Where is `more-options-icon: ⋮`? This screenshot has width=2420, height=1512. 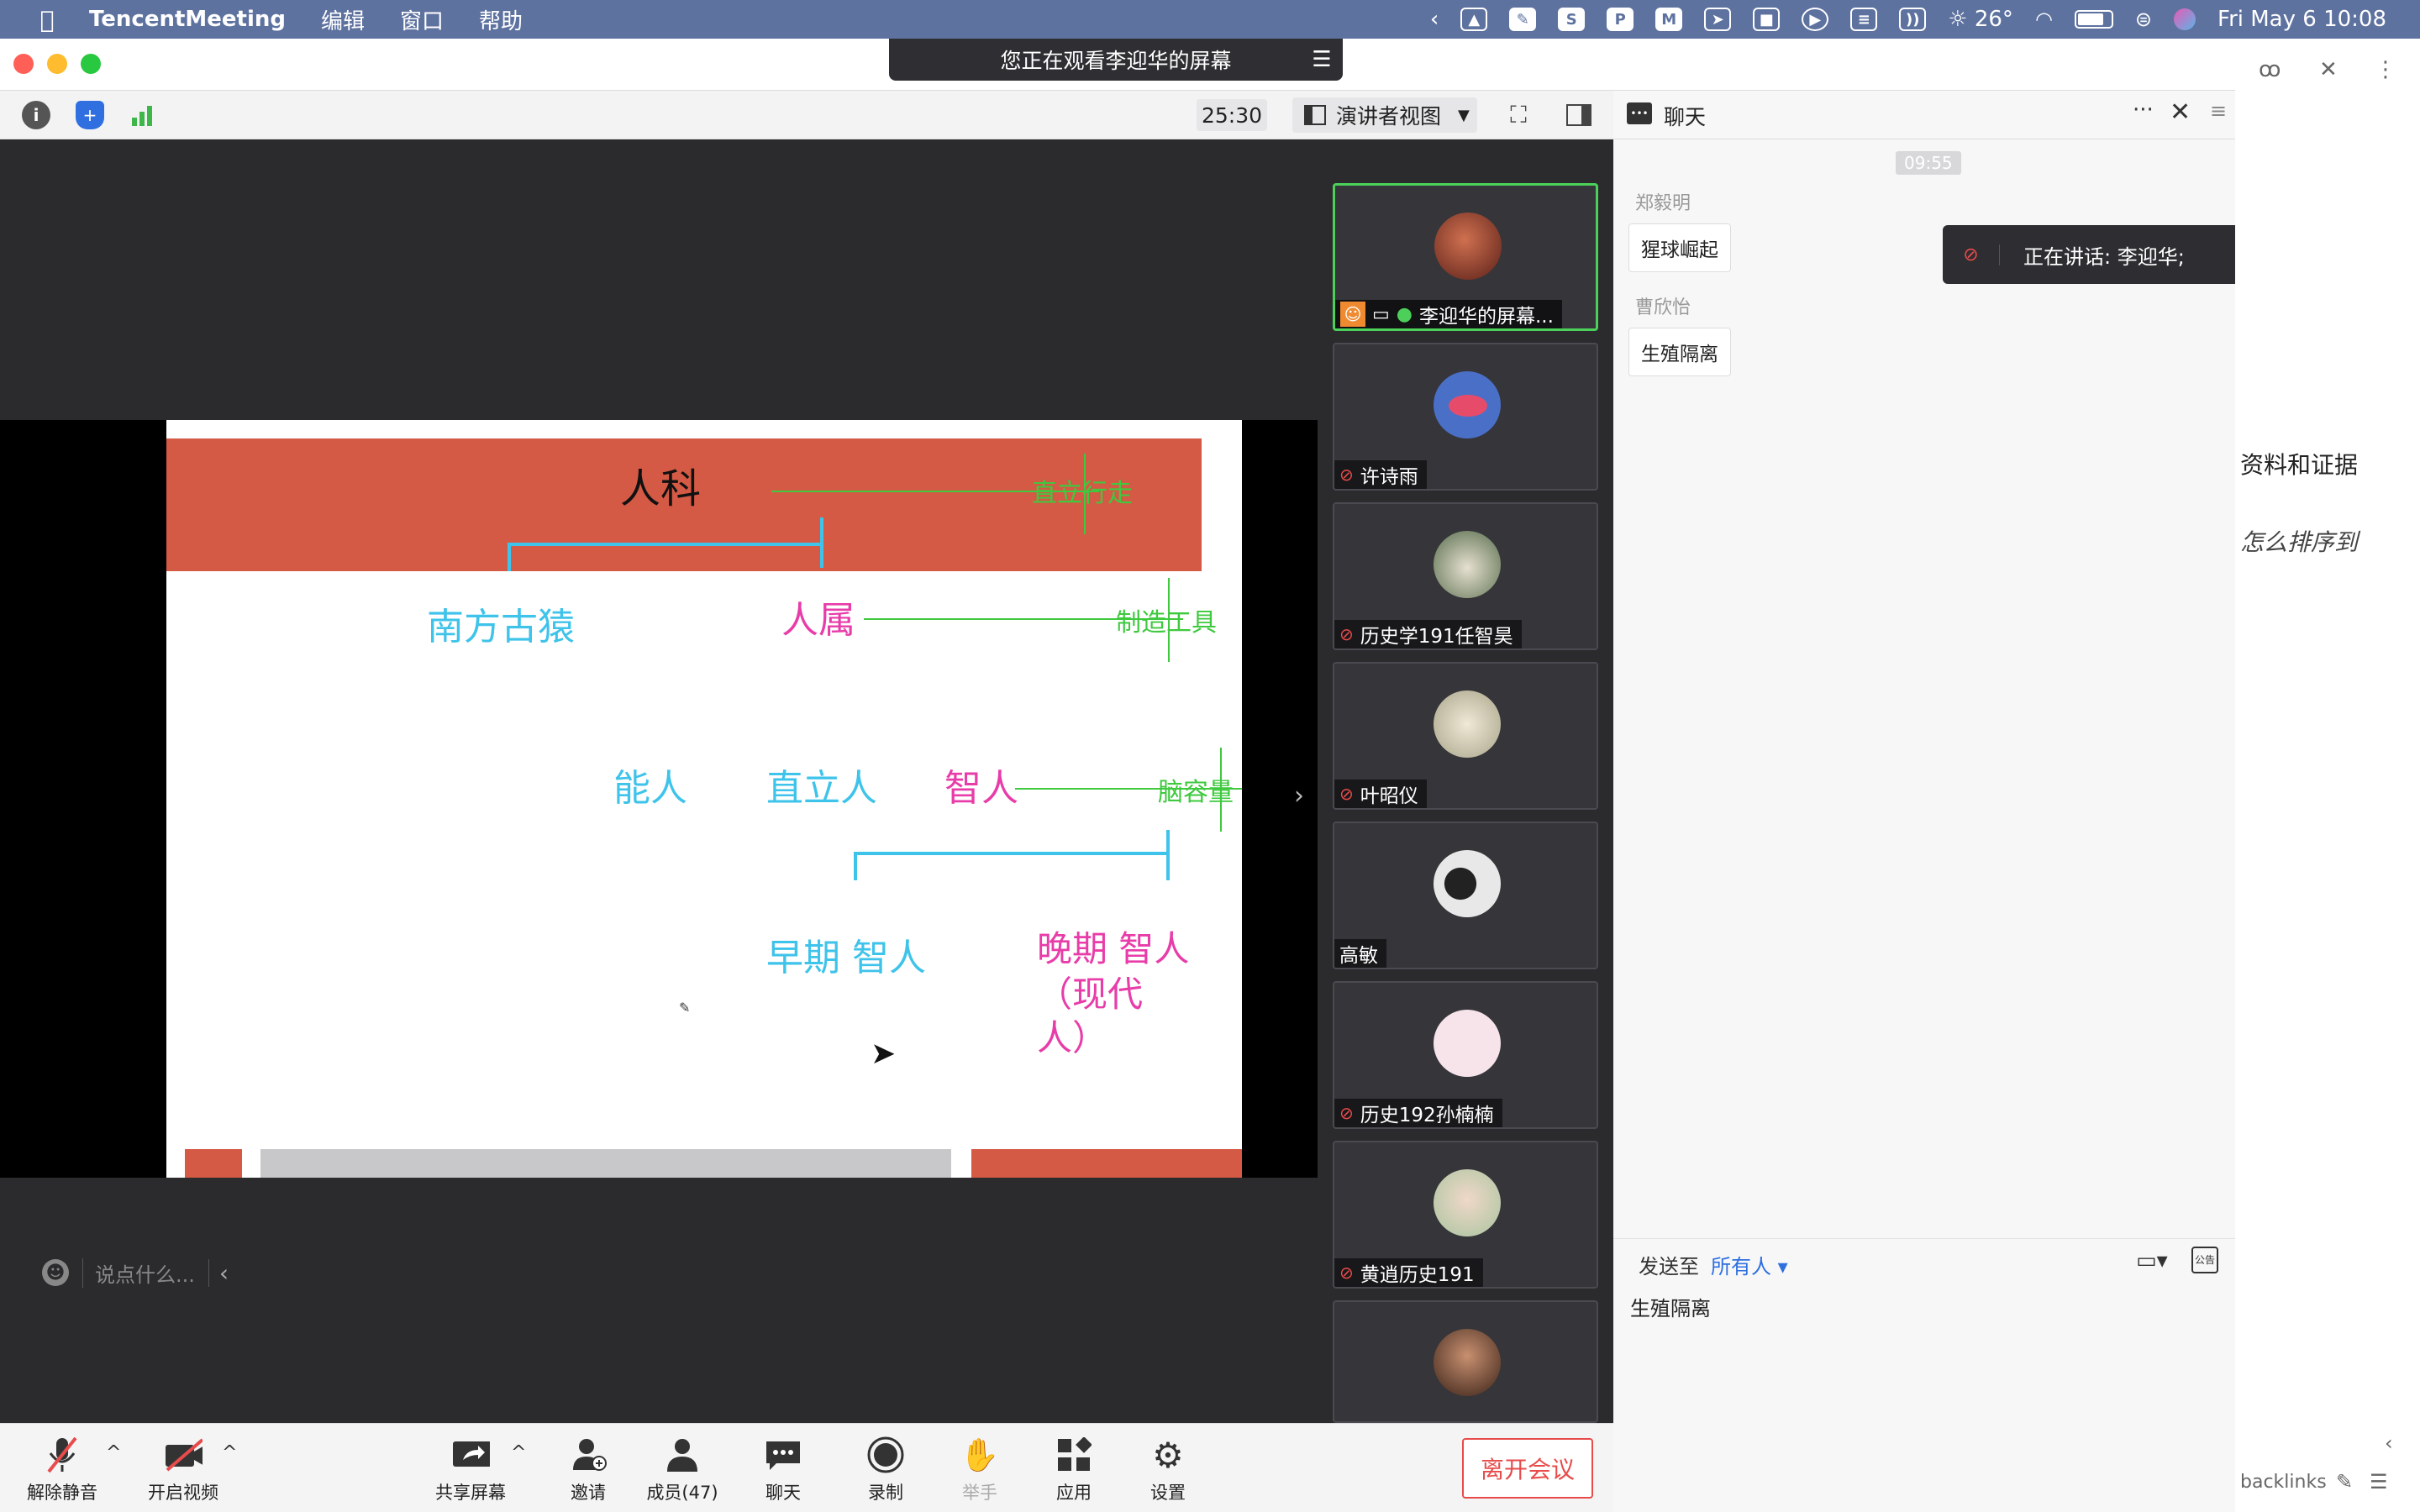
more-options-icon: ⋮ is located at coordinates (2386, 69).